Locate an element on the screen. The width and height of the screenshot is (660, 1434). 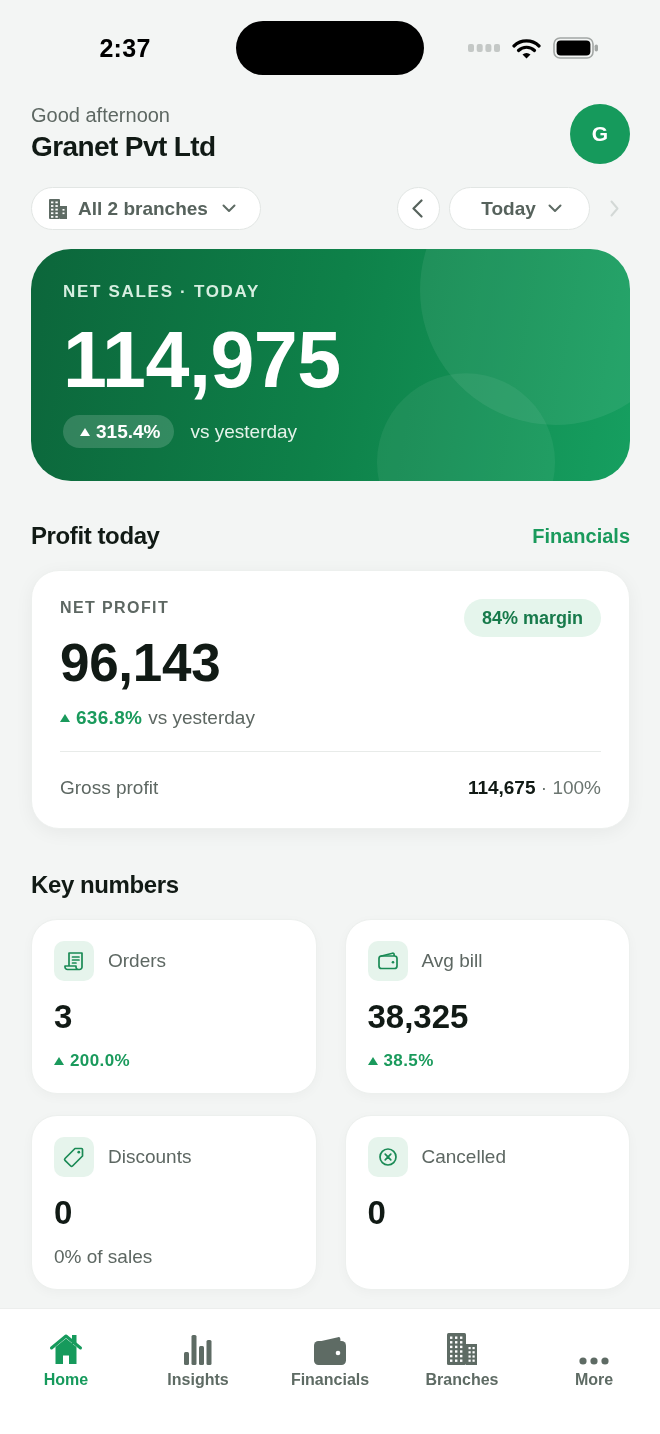
gross-profit-label: Gross profit is located at coordinates (109, 788).